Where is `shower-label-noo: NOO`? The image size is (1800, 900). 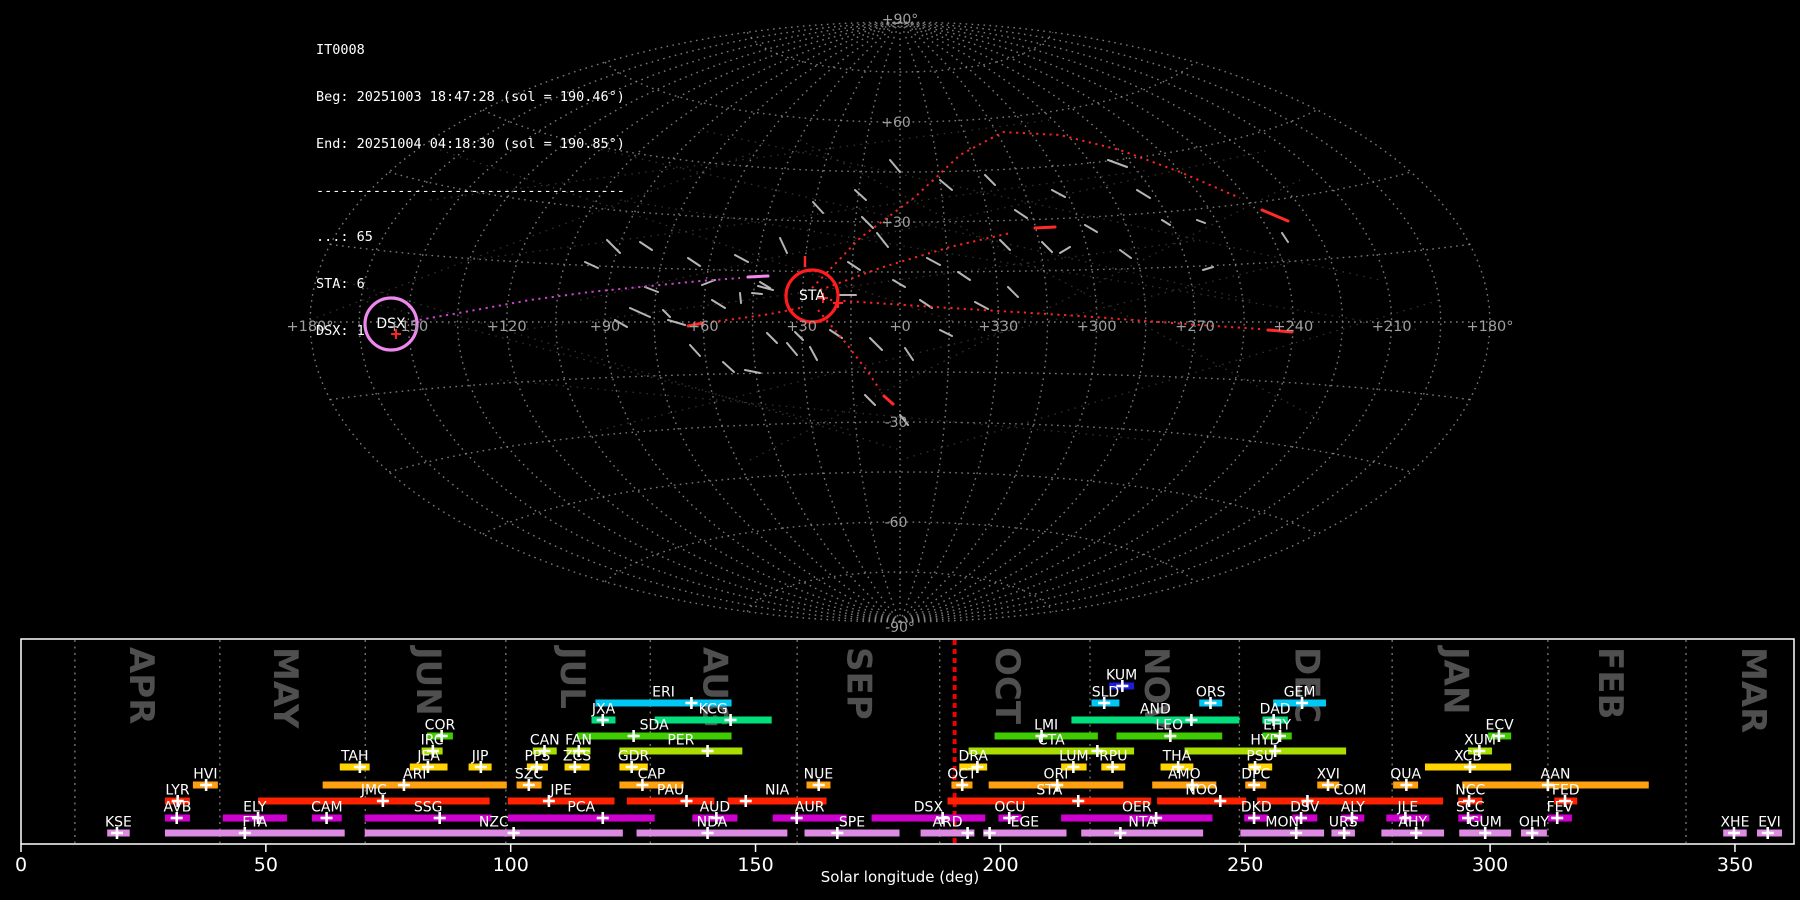 shower-label-noo: NOO is located at coordinates (1201, 791).